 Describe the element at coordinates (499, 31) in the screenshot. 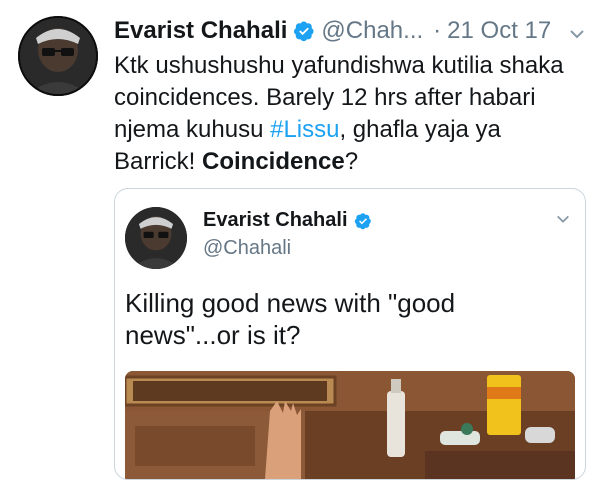

I see `tweet-date: 21 Oct 17` at that location.